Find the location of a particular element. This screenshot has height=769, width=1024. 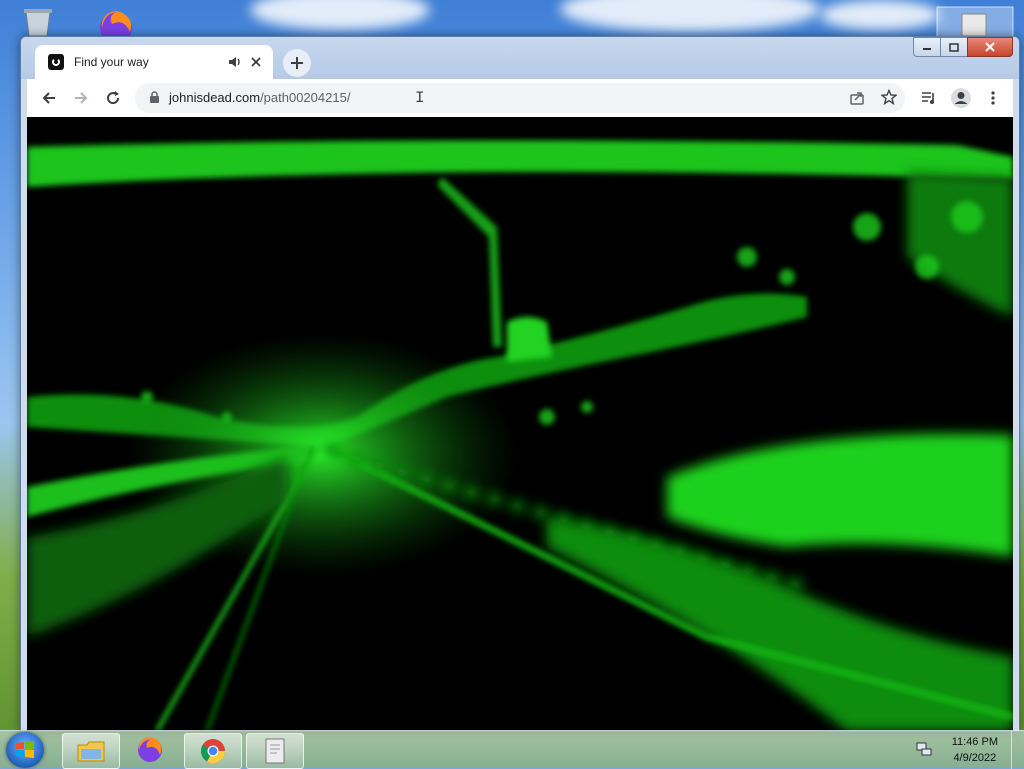

clock-time: 11:46 PM is located at coordinates (974, 742).